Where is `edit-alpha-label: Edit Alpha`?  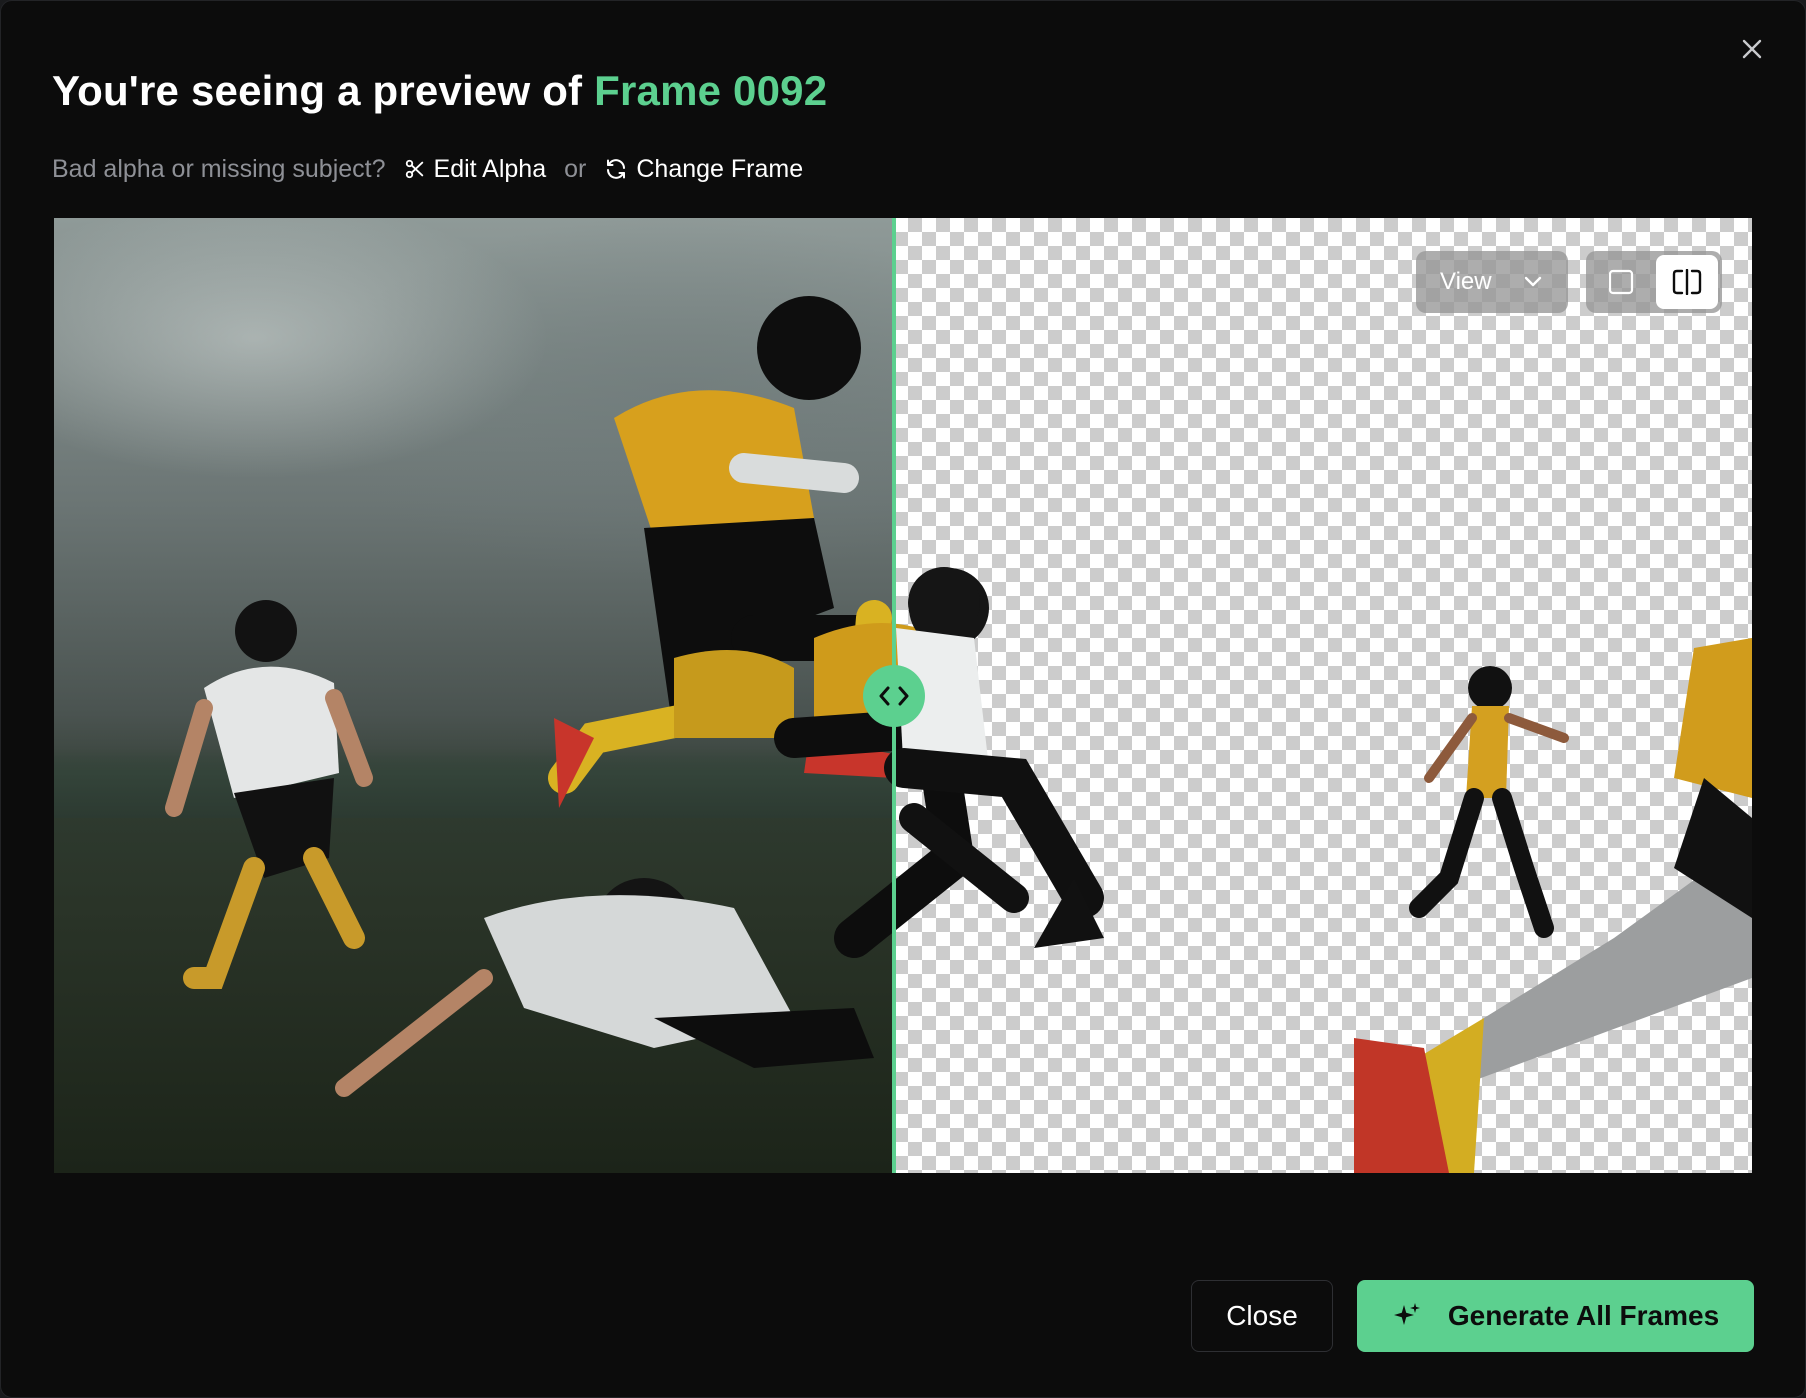 edit-alpha-label: Edit Alpha is located at coordinates (490, 168).